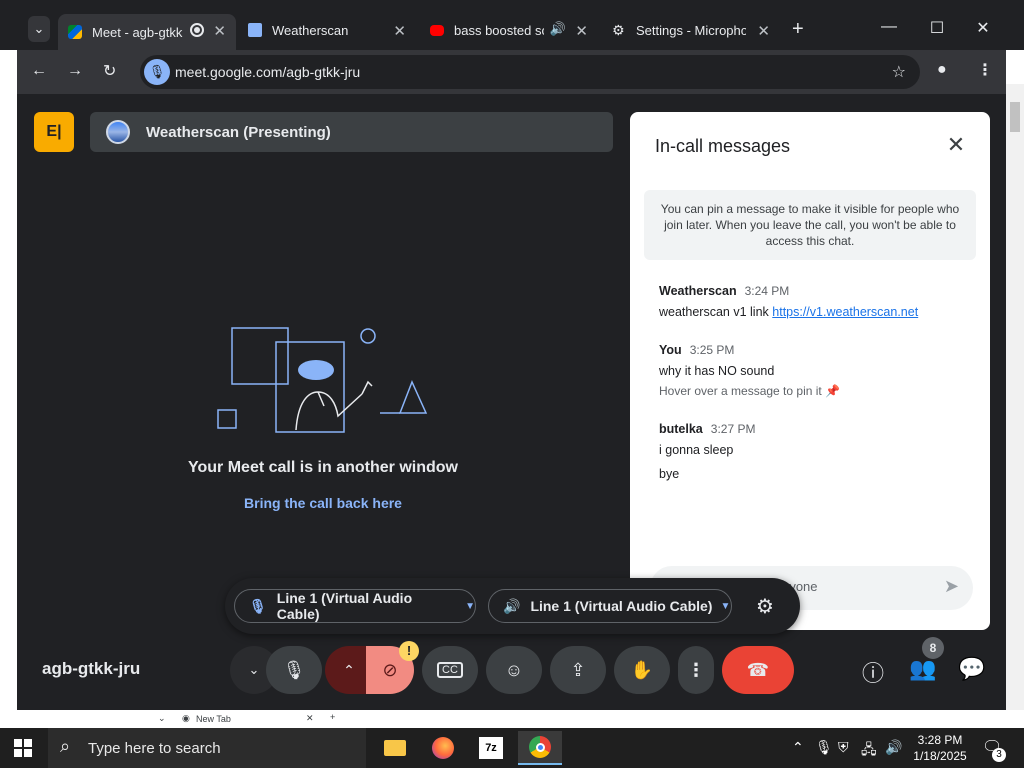  I want to click on tab-youtube: bass boosted sor 🔊 ✕, so click(509, 30).